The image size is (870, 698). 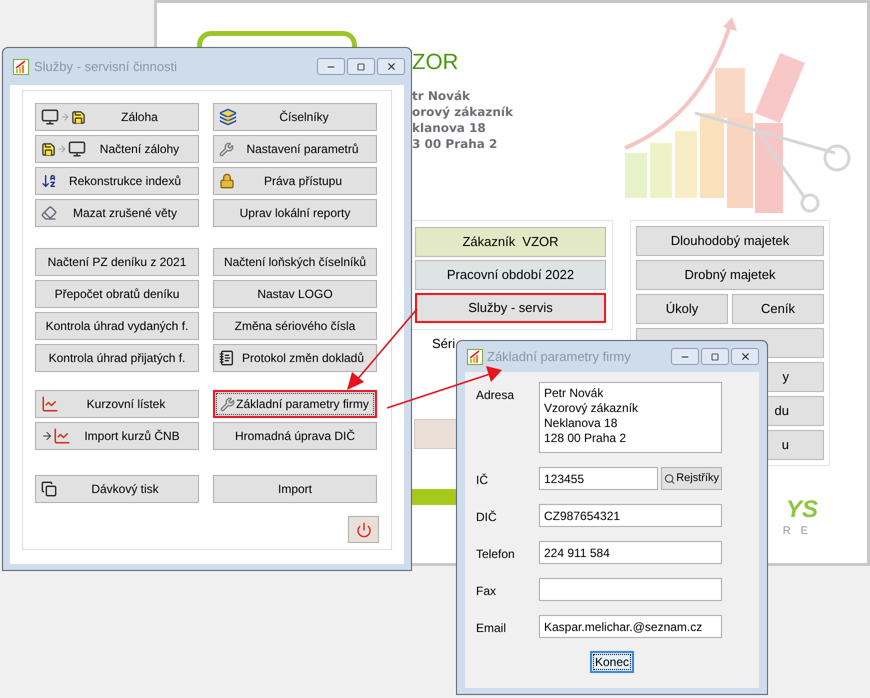 What do you see at coordinates (117, 358) in the screenshot?
I see `service-button: Kontrola úhrad přijatých f.` at bounding box center [117, 358].